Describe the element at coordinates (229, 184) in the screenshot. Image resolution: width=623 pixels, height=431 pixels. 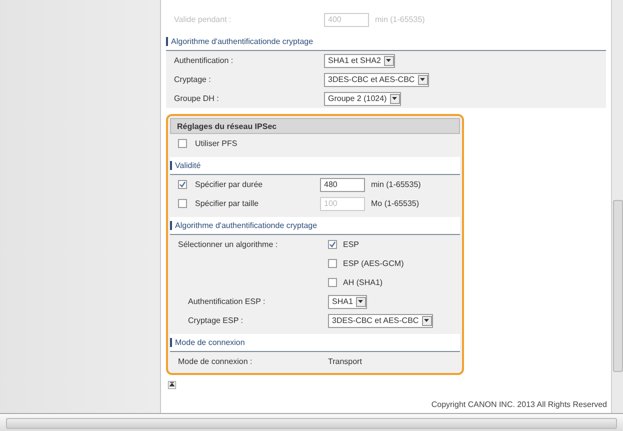
I see `checkbox-label: Spécifier par durée` at that location.